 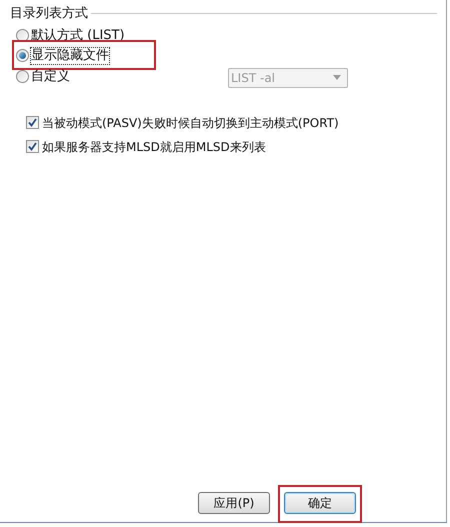 I want to click on dialog-button: 确定, so click(x=320, y=503).